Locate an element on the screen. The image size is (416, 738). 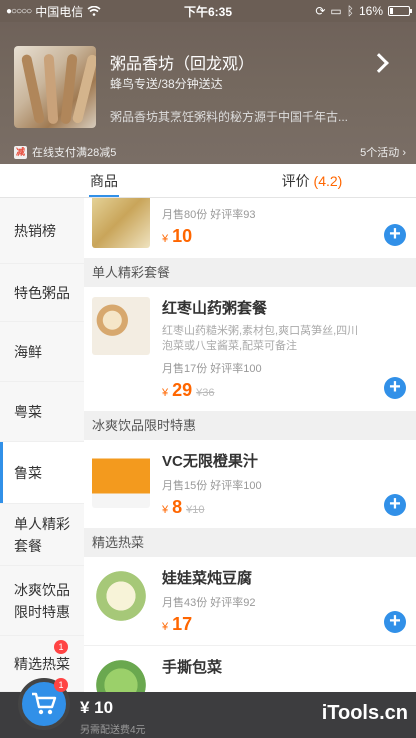
rating-score: (4.2) is located at coordinates (328, 181).